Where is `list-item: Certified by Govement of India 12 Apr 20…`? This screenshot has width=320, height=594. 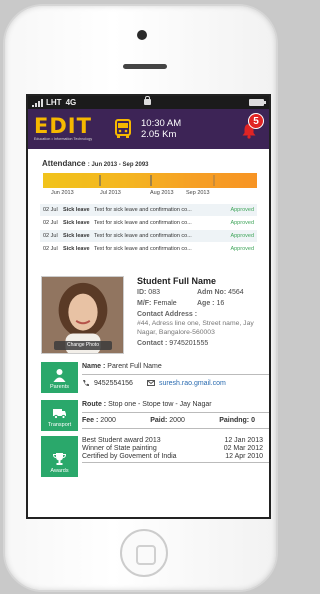 list-item: Certified by Govement of India 12 Apr 20… is located at coordinates (175, 456).